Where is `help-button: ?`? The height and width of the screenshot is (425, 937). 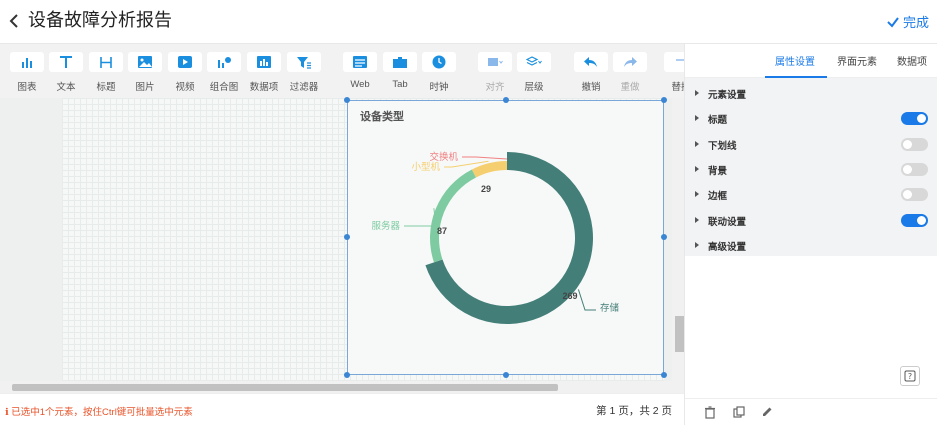 help-button: ? is located at coordinates (910, 376).